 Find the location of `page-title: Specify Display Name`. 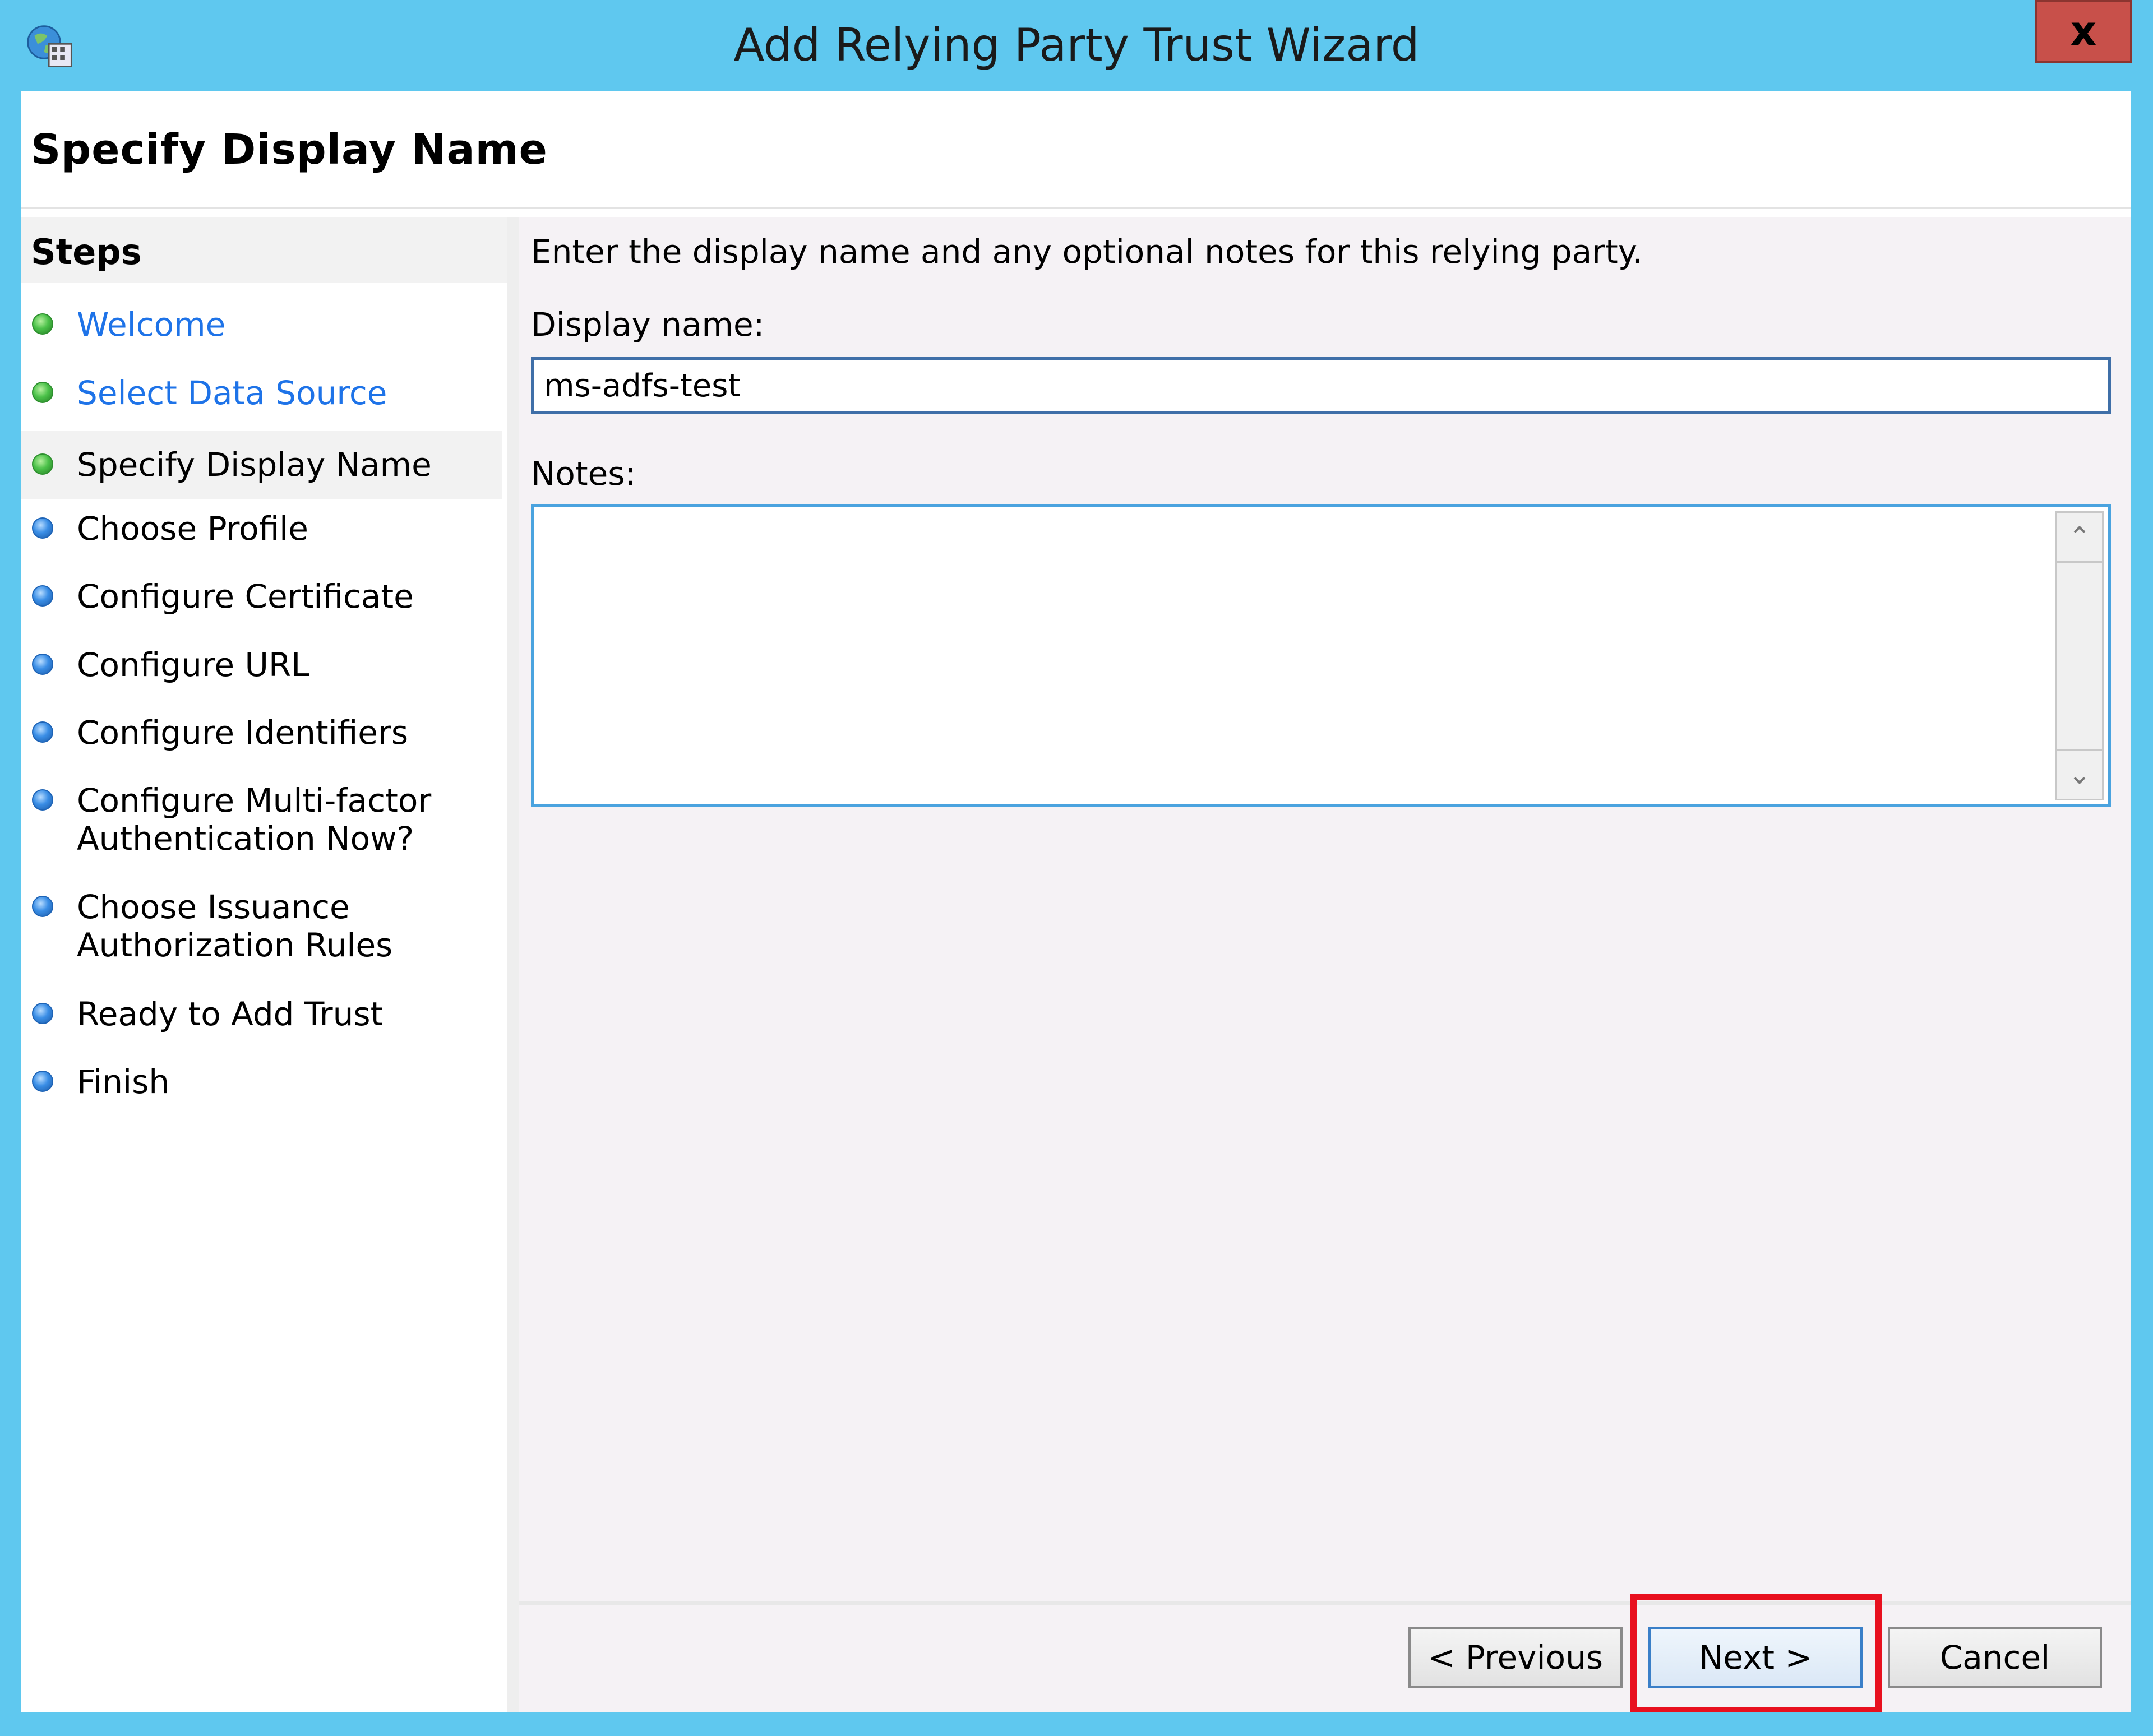

page-title: Specify Display Name is located at coordinates (289, 150).